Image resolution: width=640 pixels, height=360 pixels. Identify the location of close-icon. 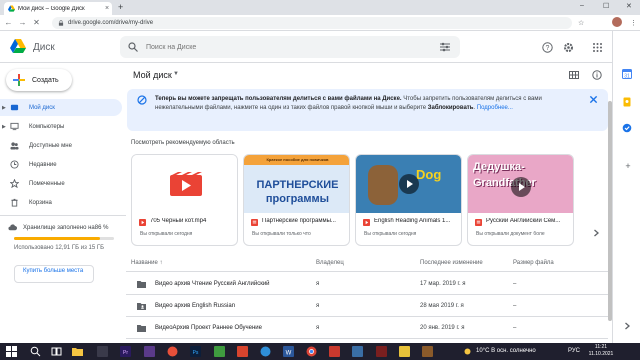
(593, 99).